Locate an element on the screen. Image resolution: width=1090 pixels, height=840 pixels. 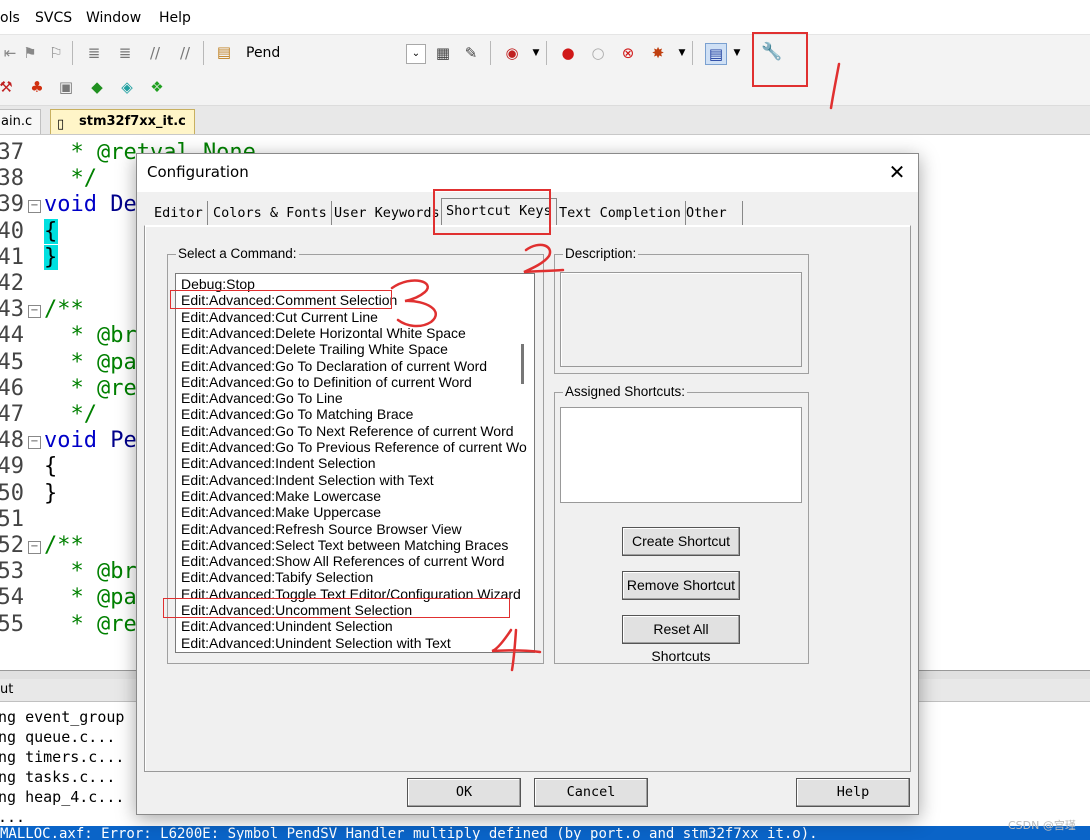
tab-main-c: ain.c is located at coordinates (21, 121).